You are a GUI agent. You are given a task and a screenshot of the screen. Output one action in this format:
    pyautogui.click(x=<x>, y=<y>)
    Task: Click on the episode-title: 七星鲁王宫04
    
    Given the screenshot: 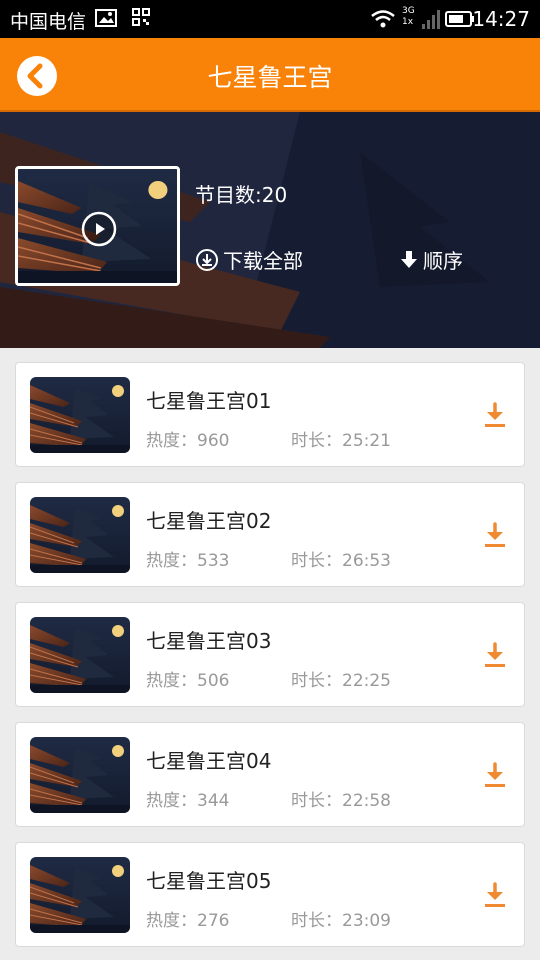 What is the action you would take?
    pyautogui.click(x=209, y=761)
    